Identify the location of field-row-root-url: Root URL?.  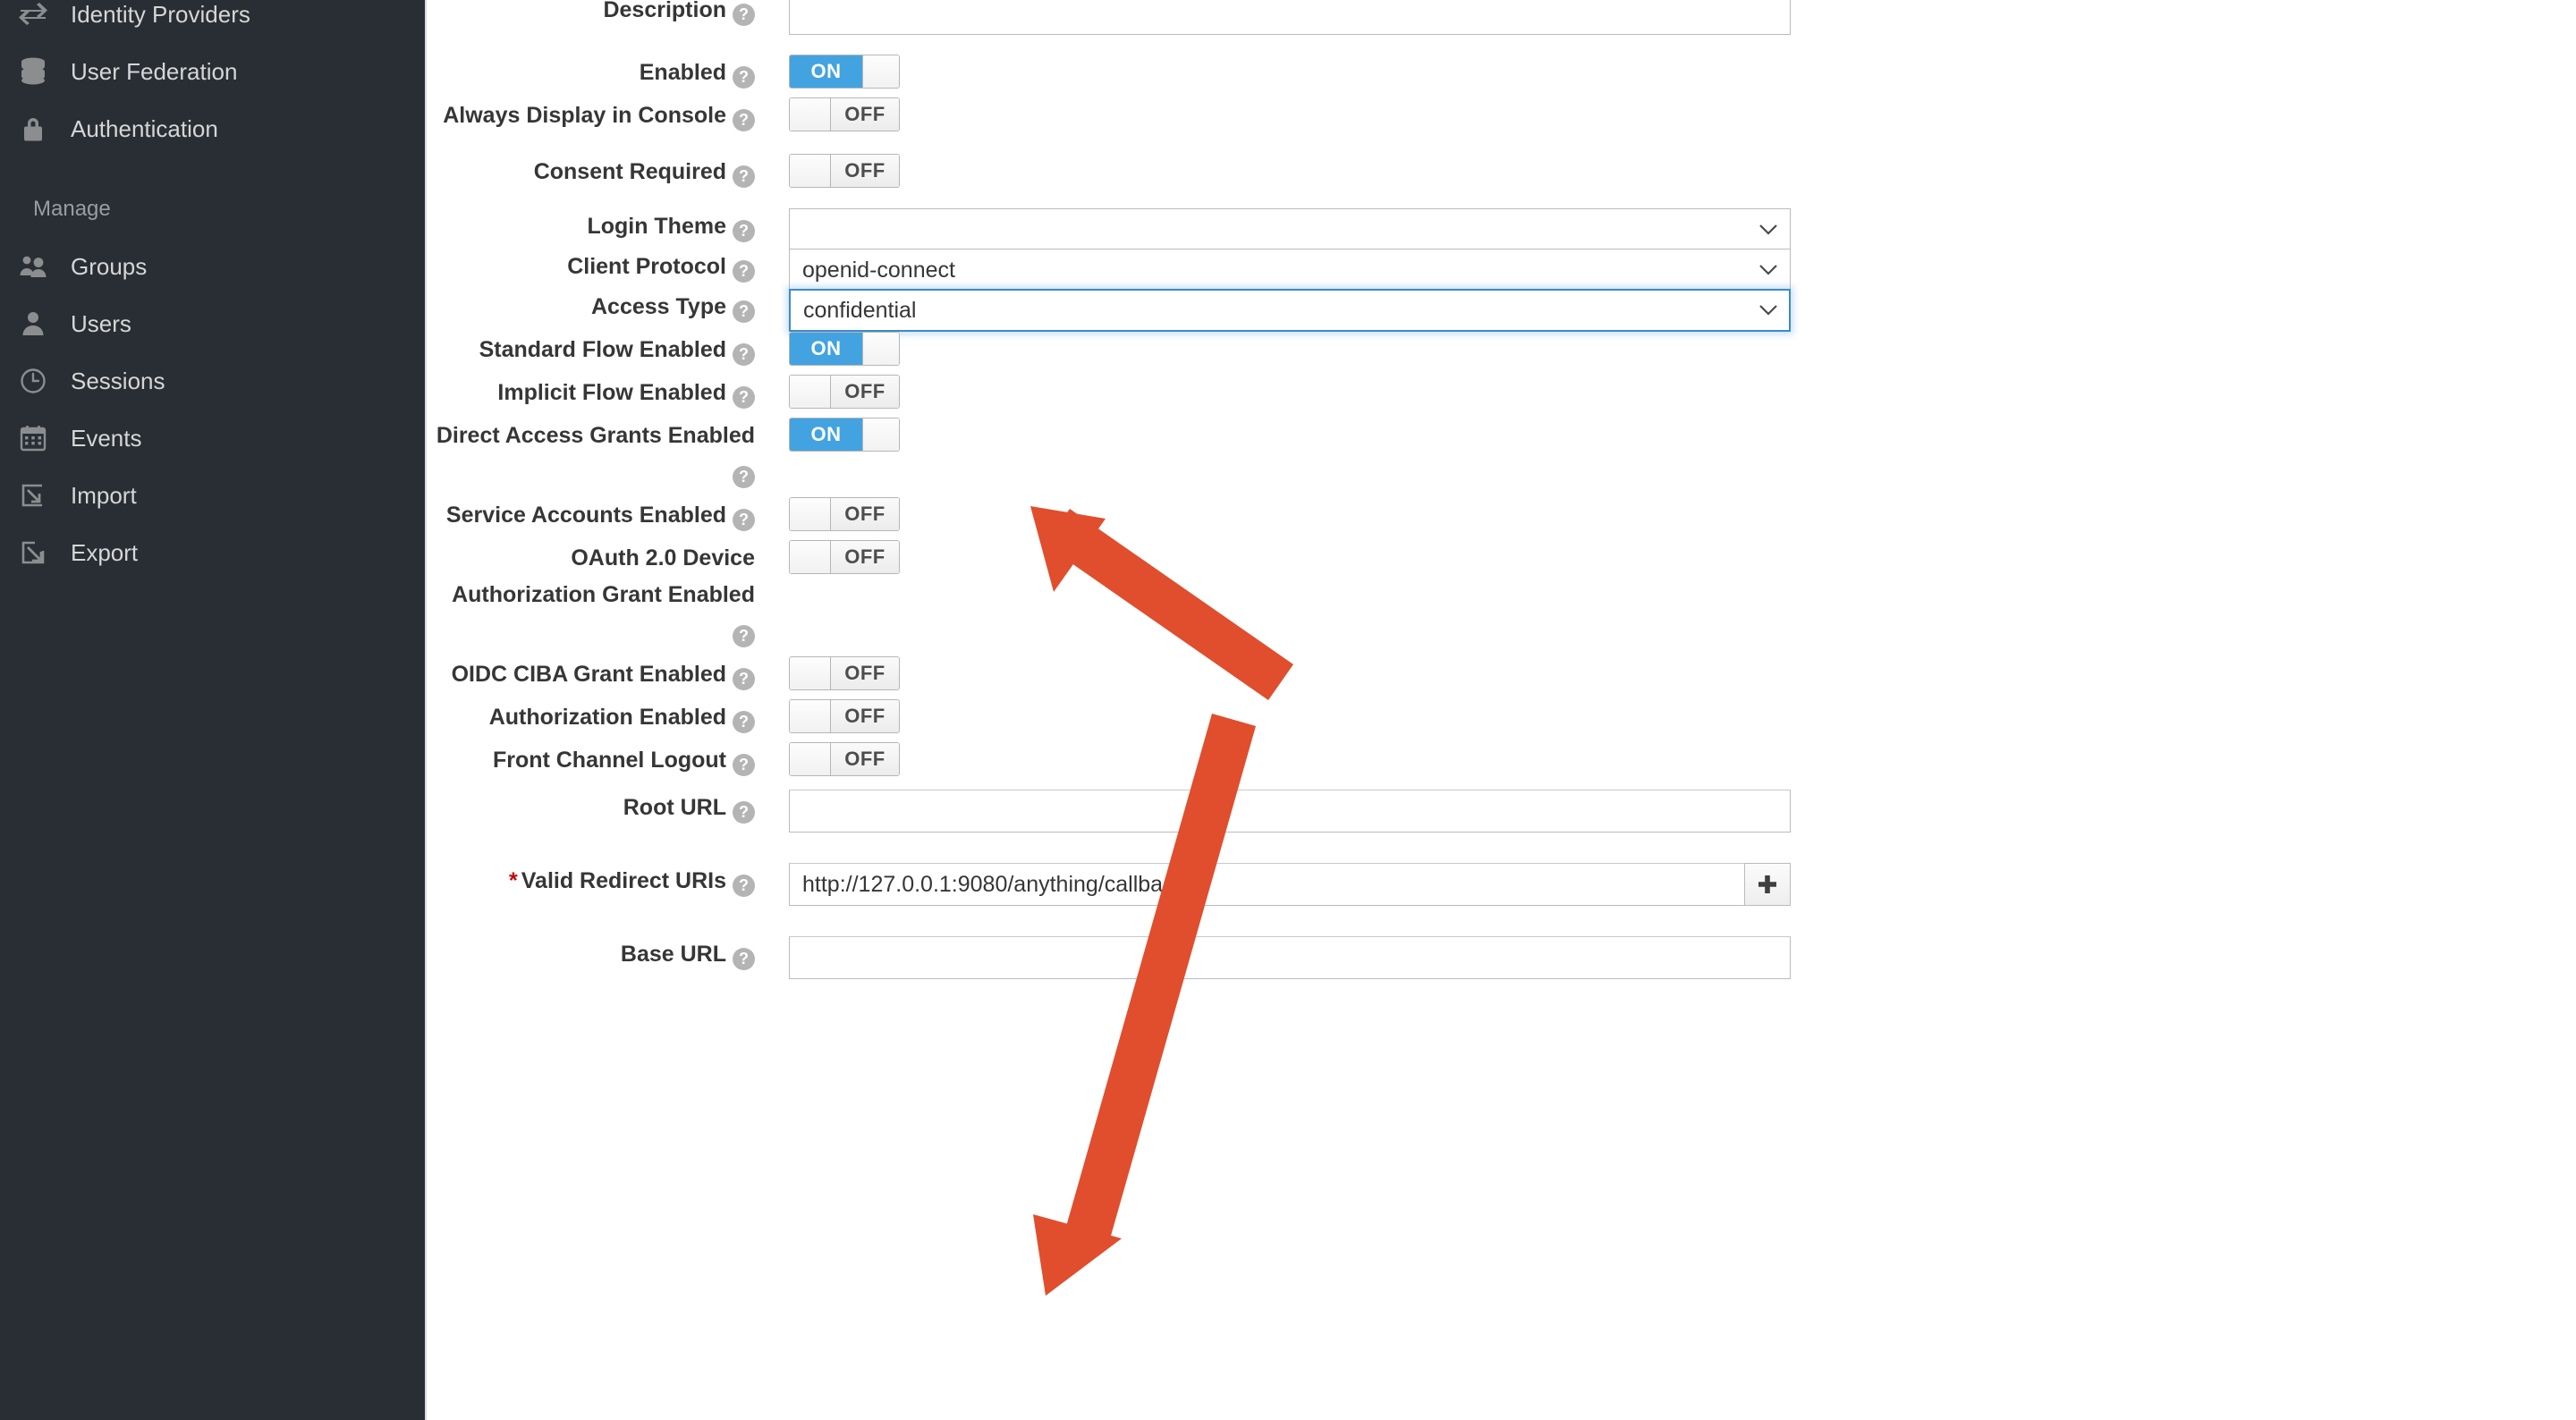
(1501, 812).